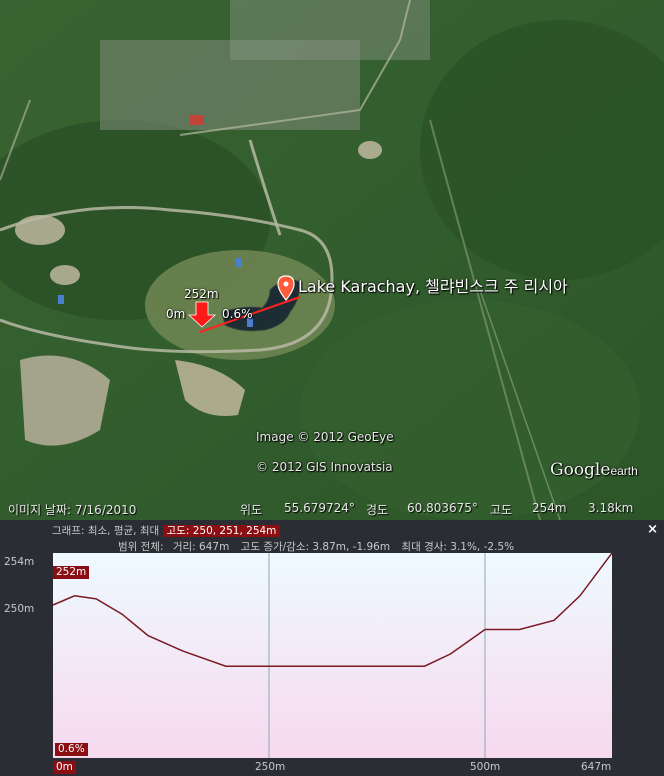 The width and height of the screenshot is (664, 776). I want to click on lat-label: 위도, so click(251, 510).